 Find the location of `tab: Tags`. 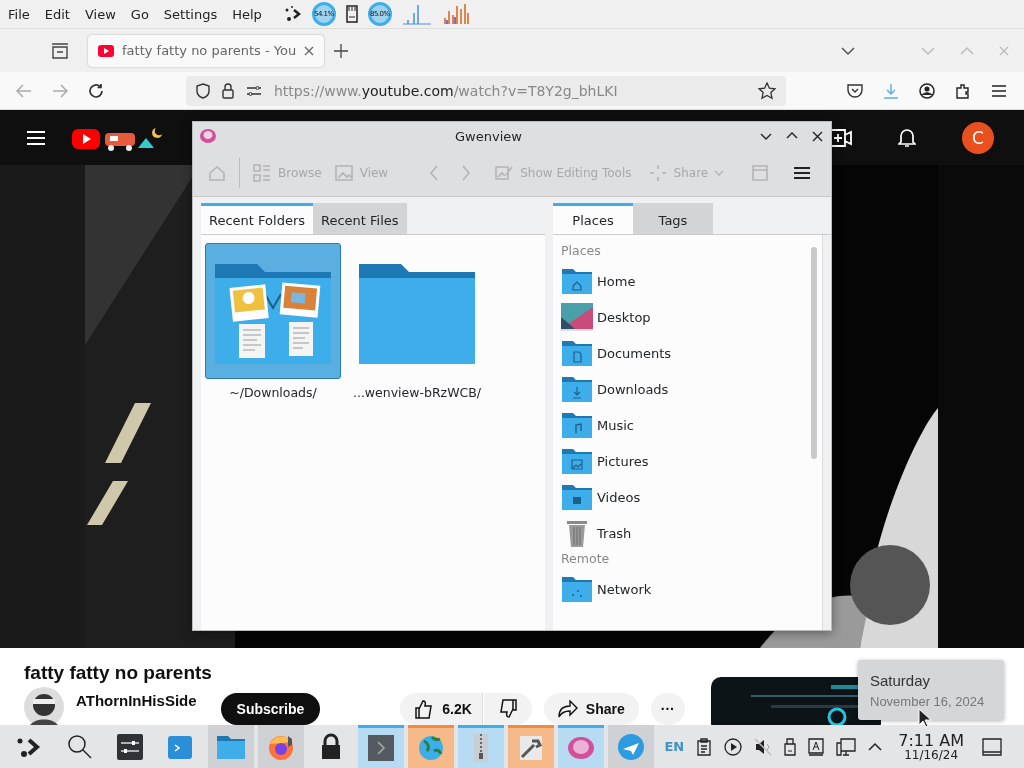

tab: Tags is located at coordinates (673, 218).